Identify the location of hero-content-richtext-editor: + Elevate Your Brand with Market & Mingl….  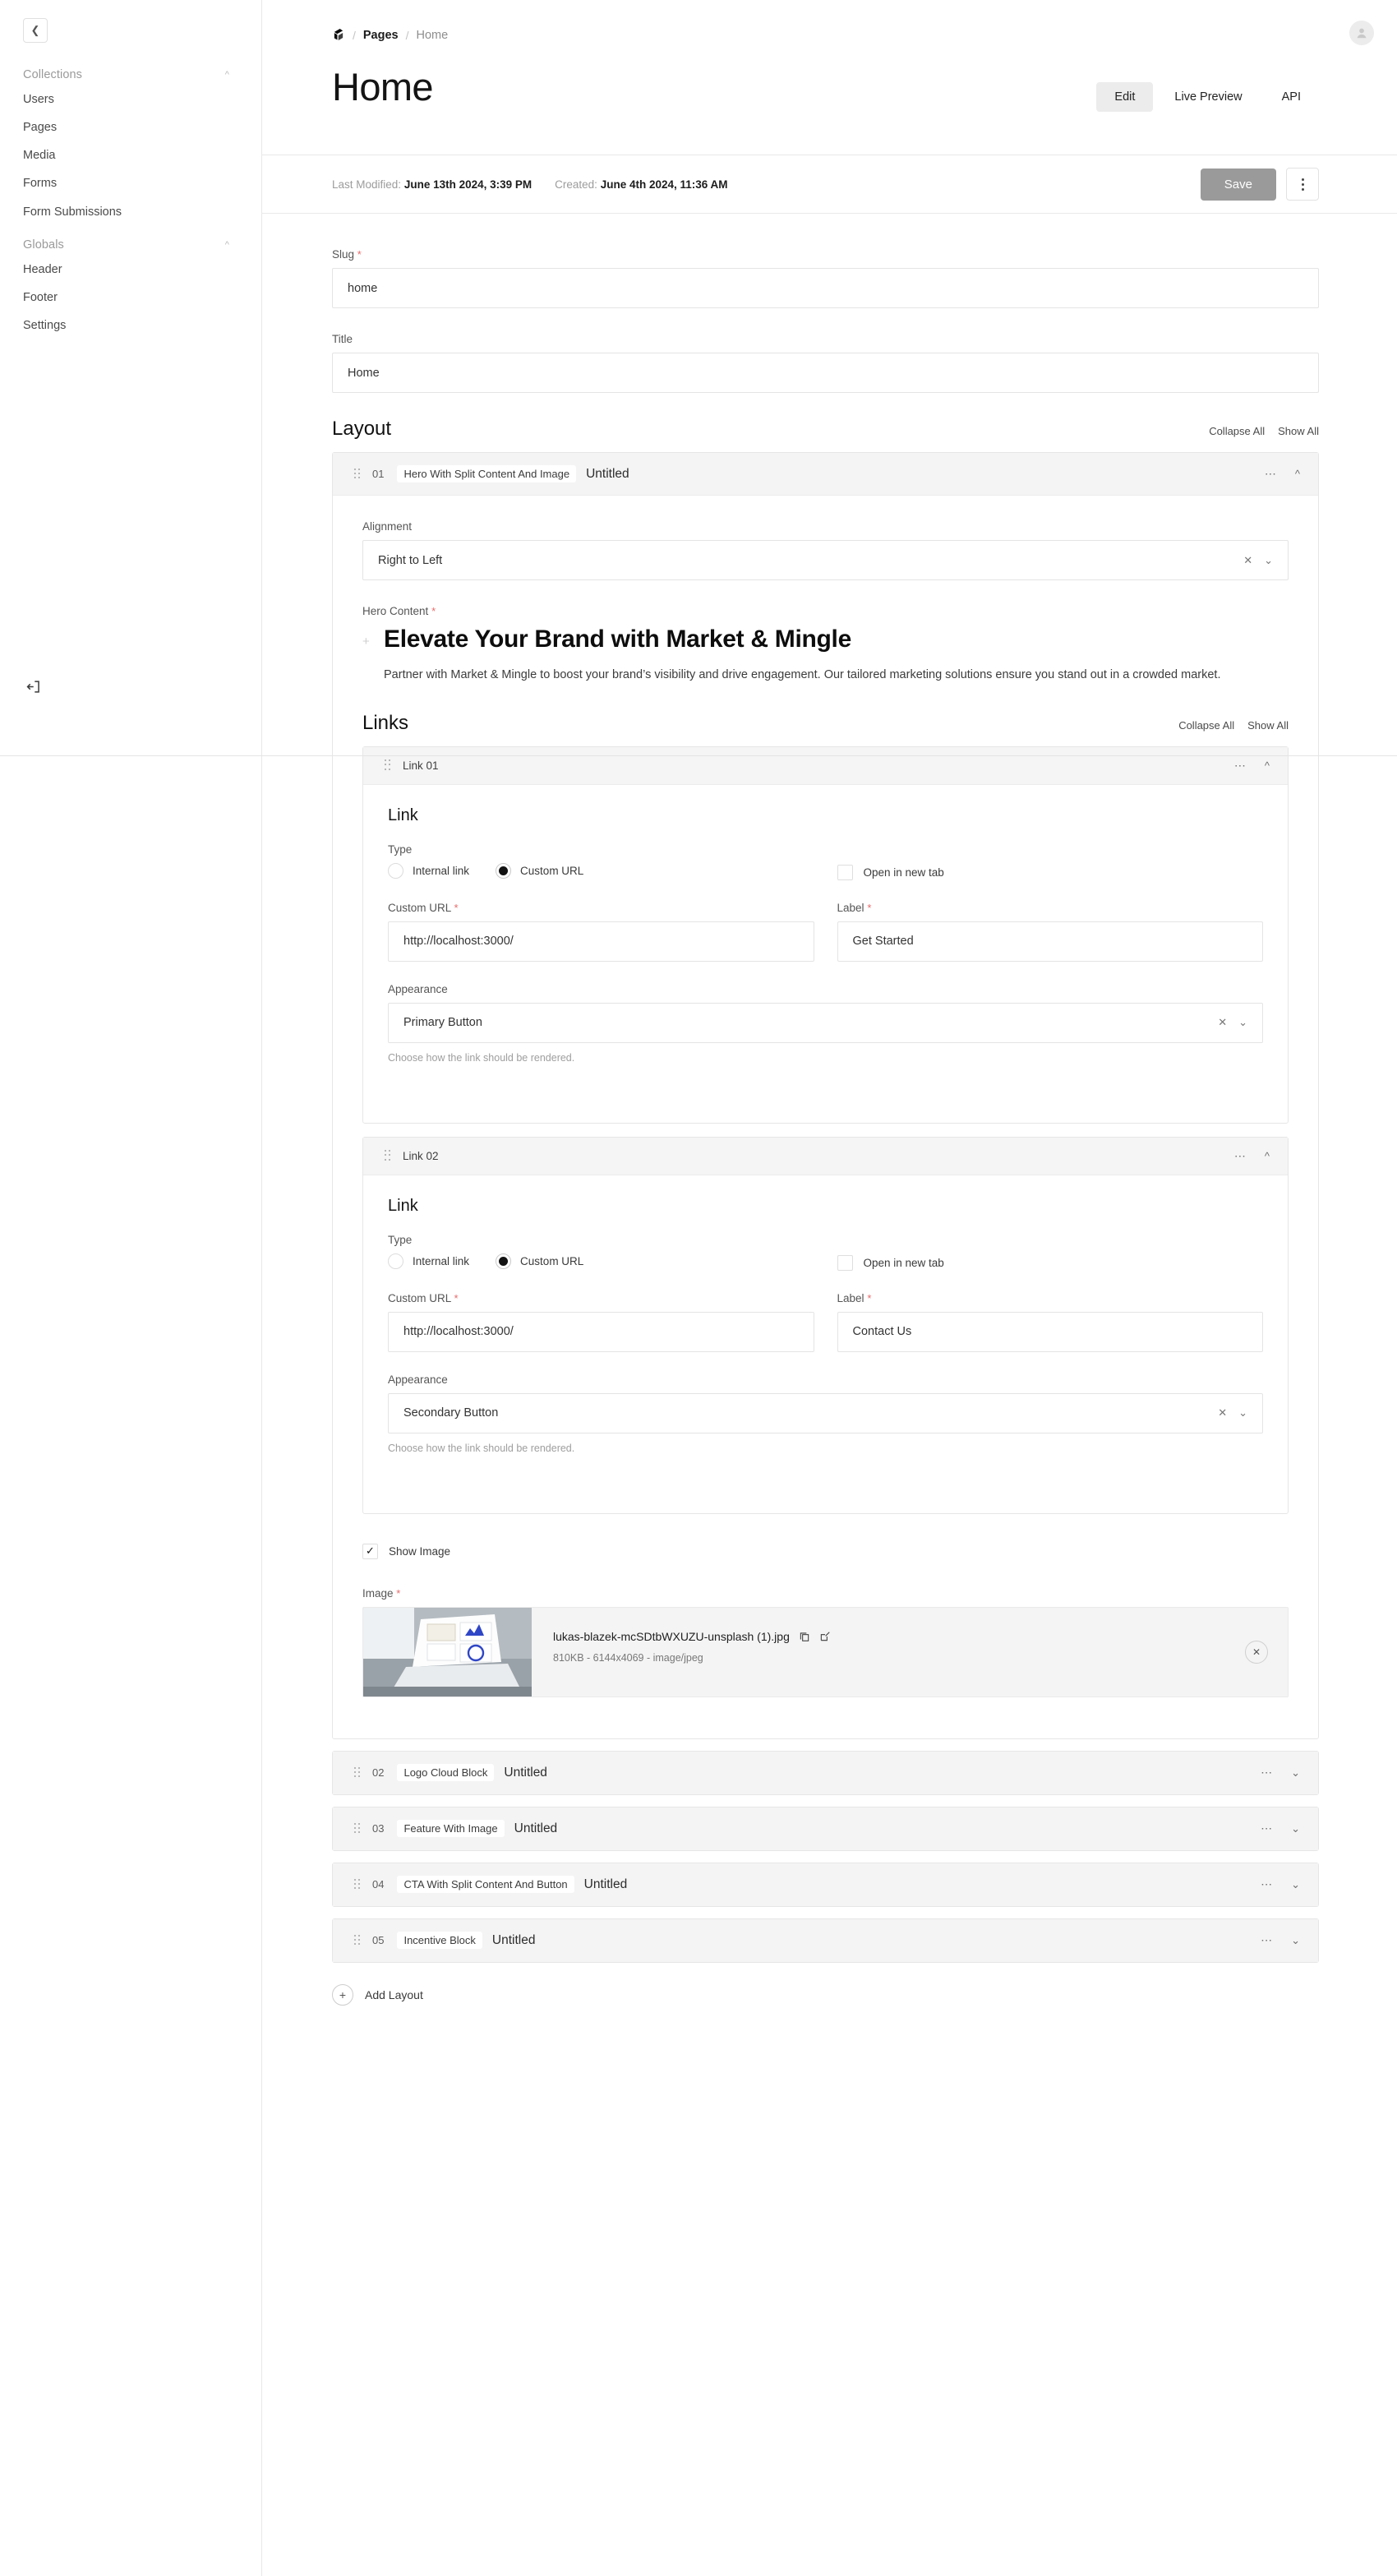
(825, 655).